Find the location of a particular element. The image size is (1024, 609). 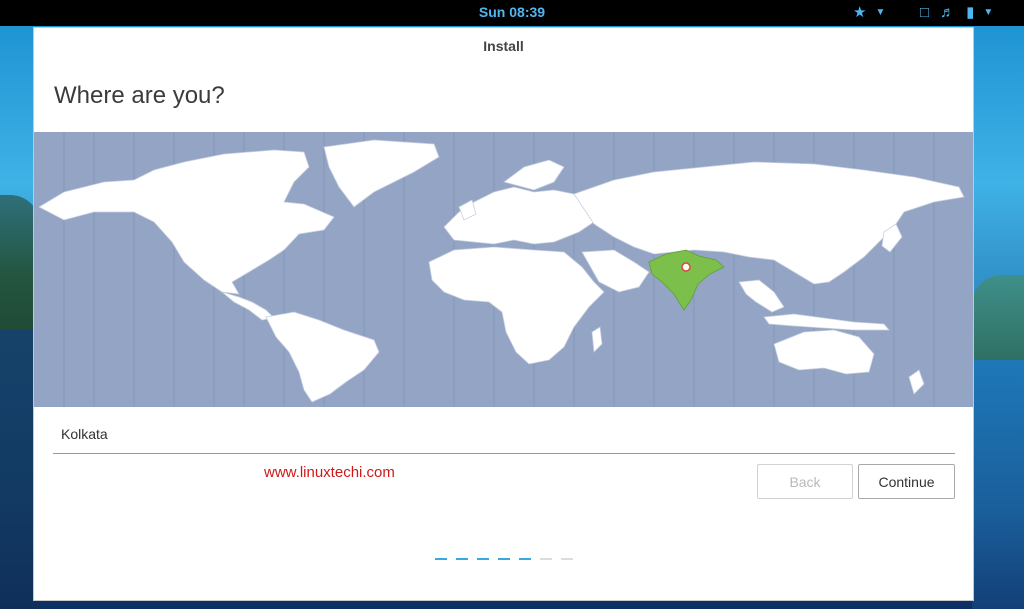

location-pin-icon is located at coordinates (686, 267).